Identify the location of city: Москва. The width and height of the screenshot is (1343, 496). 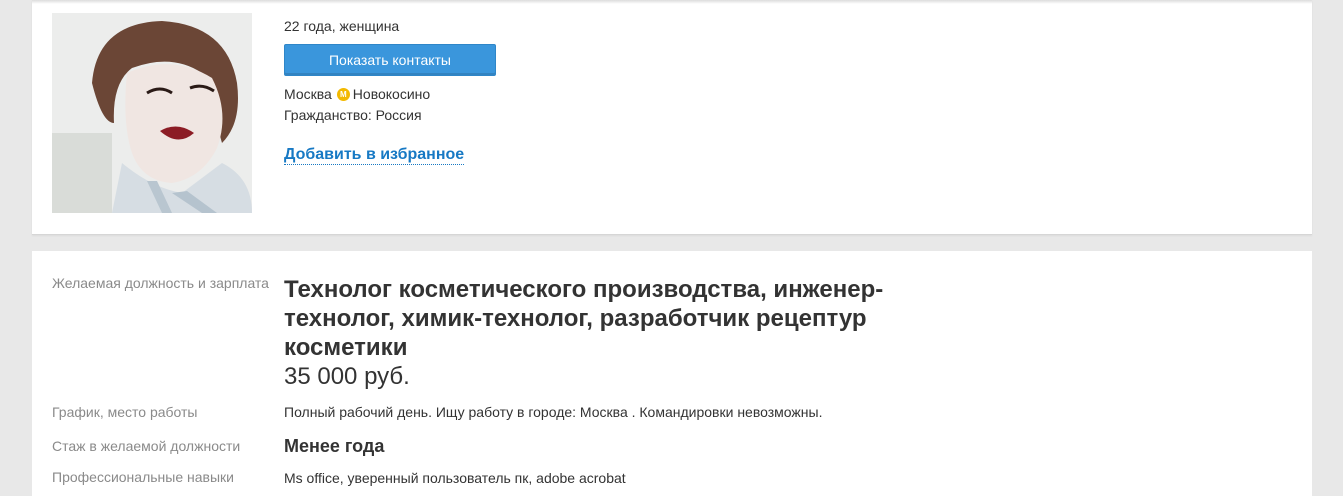
(308, 94).